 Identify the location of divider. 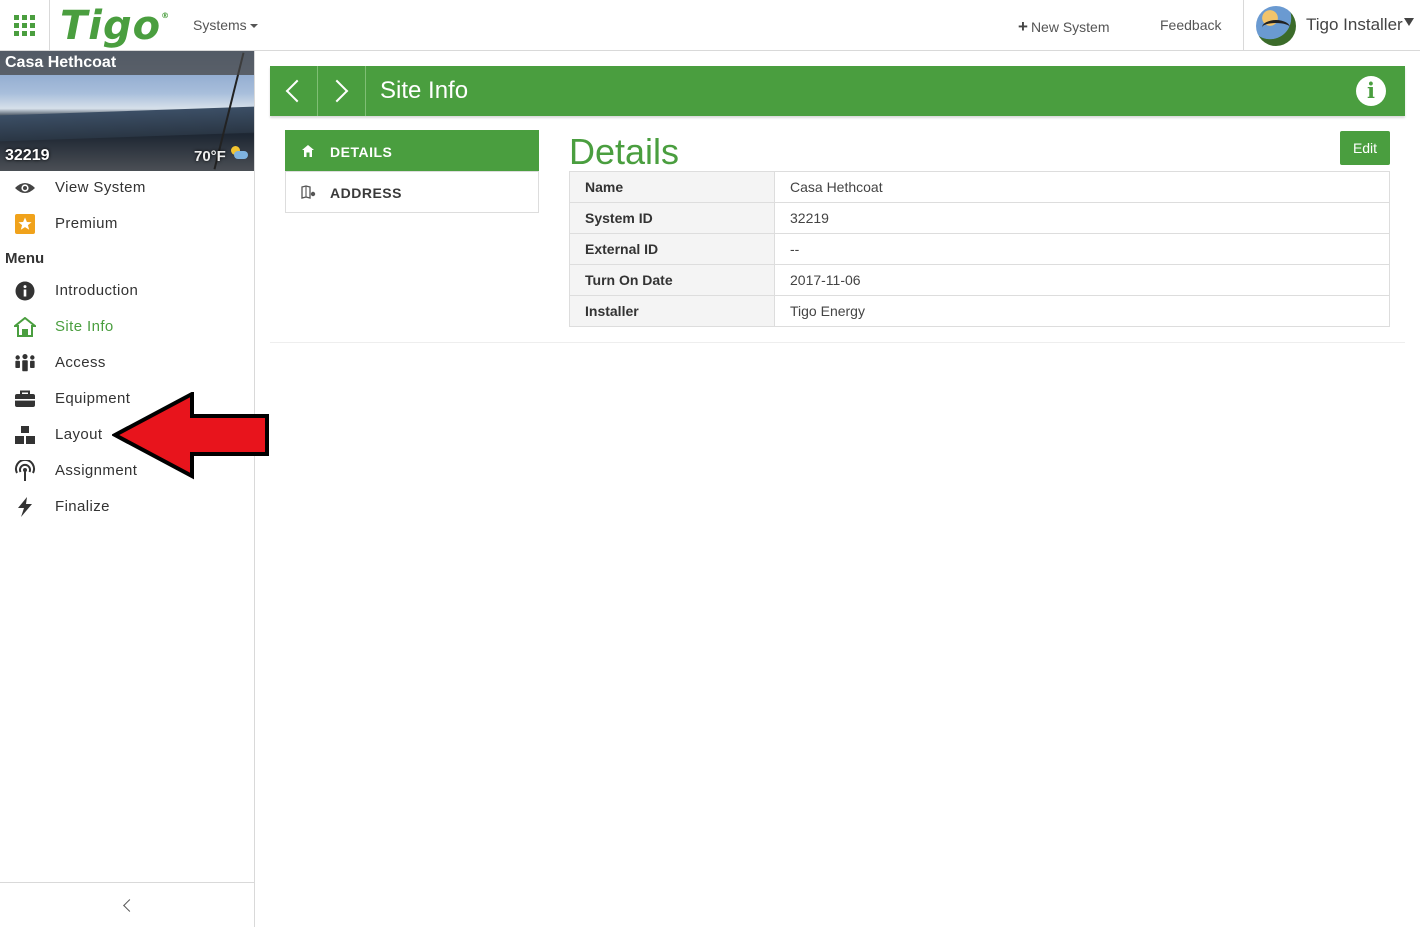
(837, 342).